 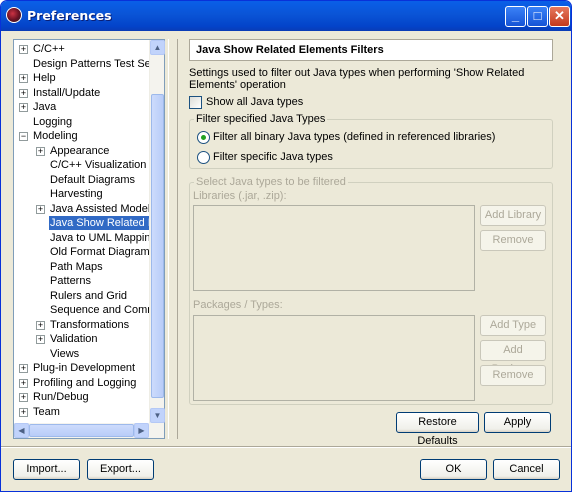 I want to click on tree-item-label: Run/Debug, so click(x=61, y=397).